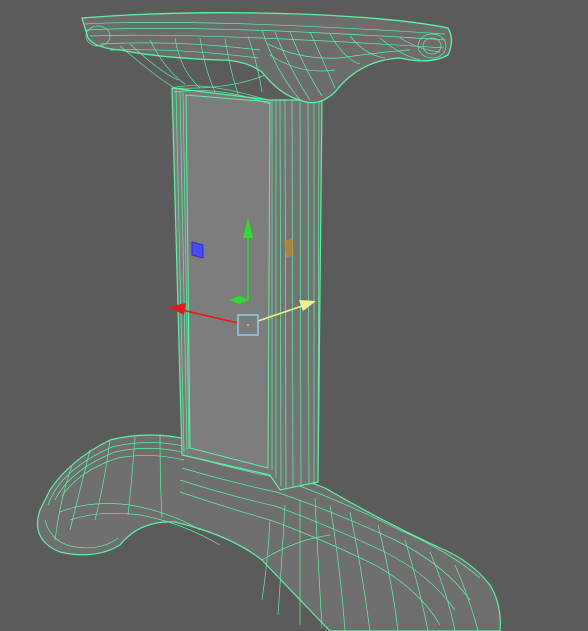 This screenshot has width=588, height=631. Describe the element at coordinates (197, 250) in the screenshot. I see `plane-handle-xy` at that location.